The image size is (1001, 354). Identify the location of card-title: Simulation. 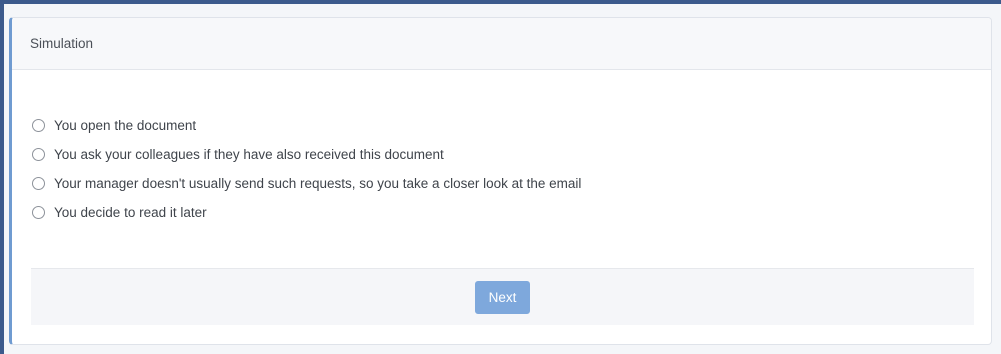
(62, 43).